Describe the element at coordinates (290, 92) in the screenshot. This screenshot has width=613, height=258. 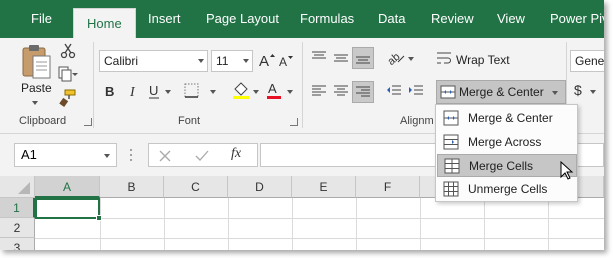
I see `font-color-dropdown-icon` at that location.